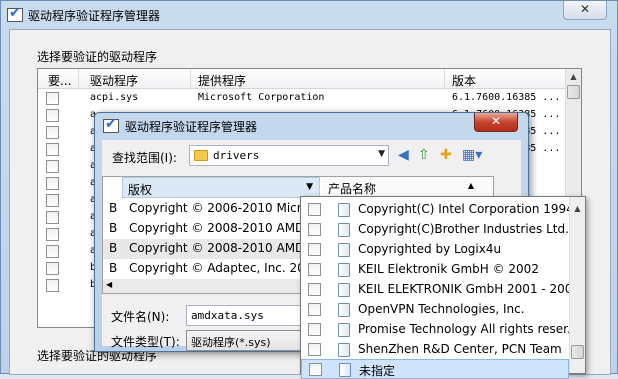 This screenshot has width=618, height=379. I want to click on main-titlebar: 驱动程序验证程序管理器 ✕, so click(309, 14).